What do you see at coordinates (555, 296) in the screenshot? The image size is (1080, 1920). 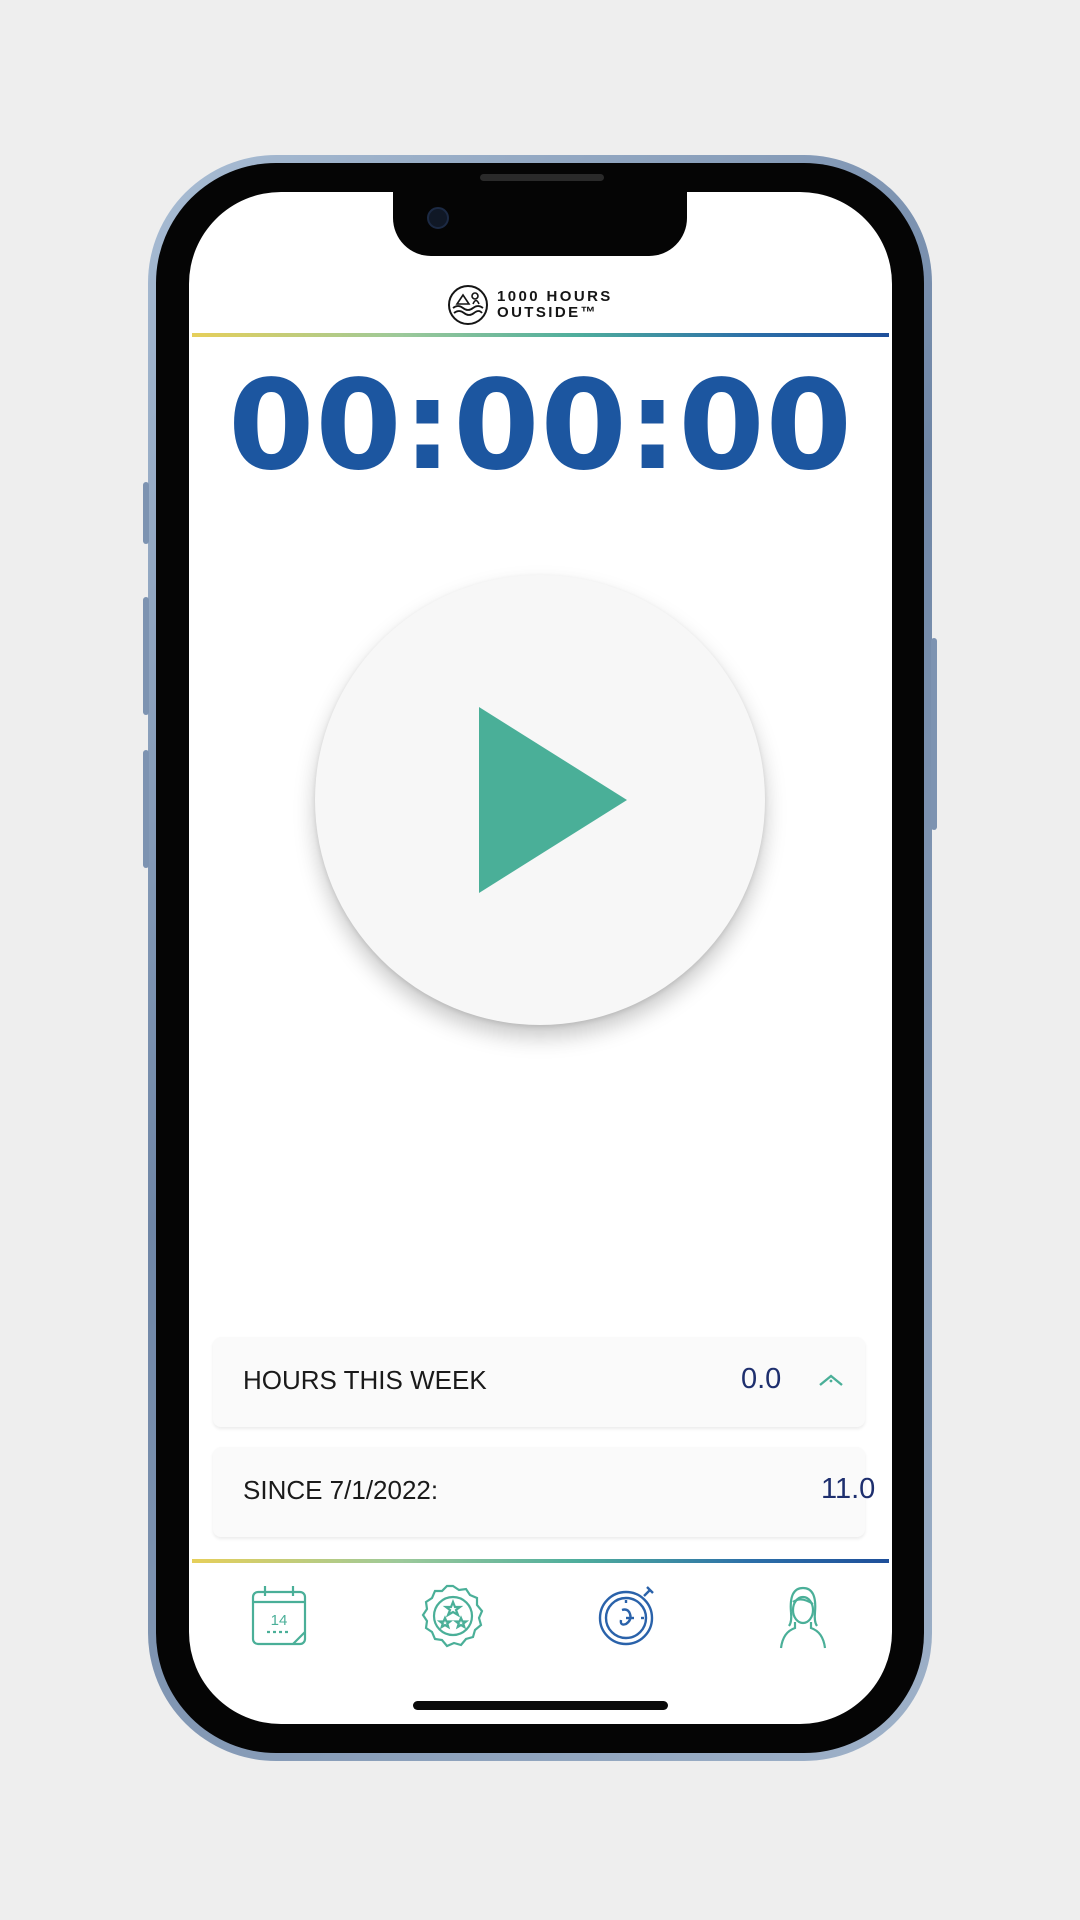 I see `brand-line-1: 1000 HOURS` at bounding box center [555, 296].